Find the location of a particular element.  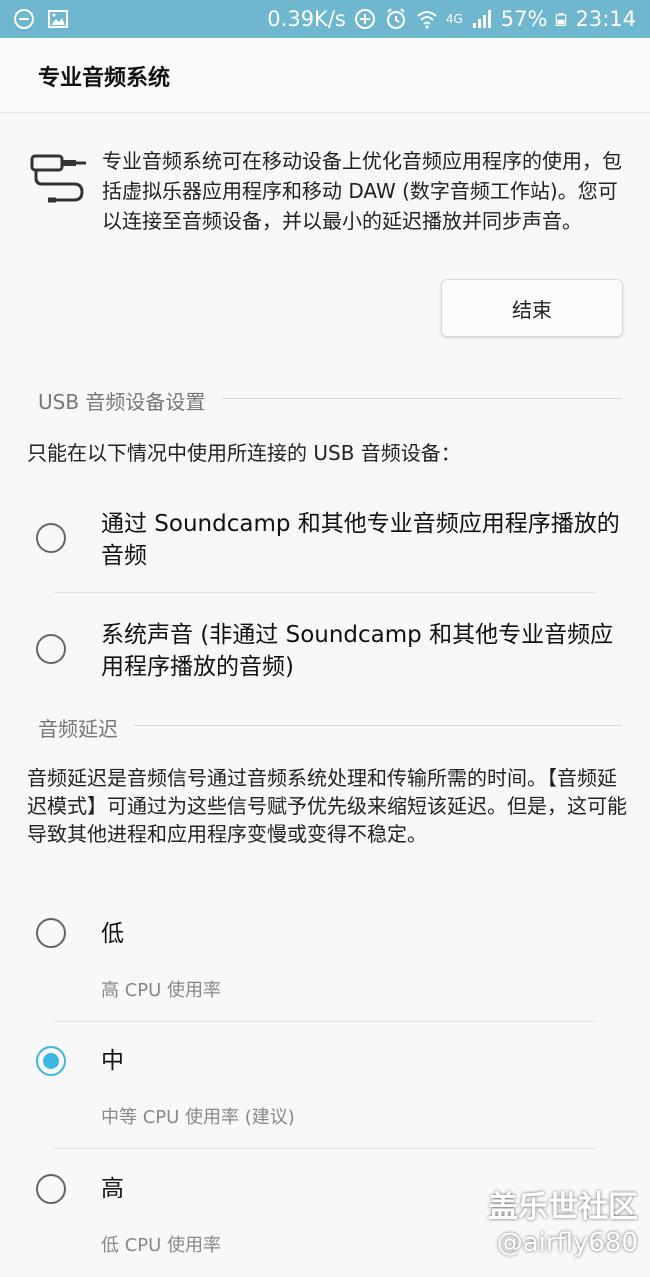

wifi-icon is located at coordinates (427, 20).